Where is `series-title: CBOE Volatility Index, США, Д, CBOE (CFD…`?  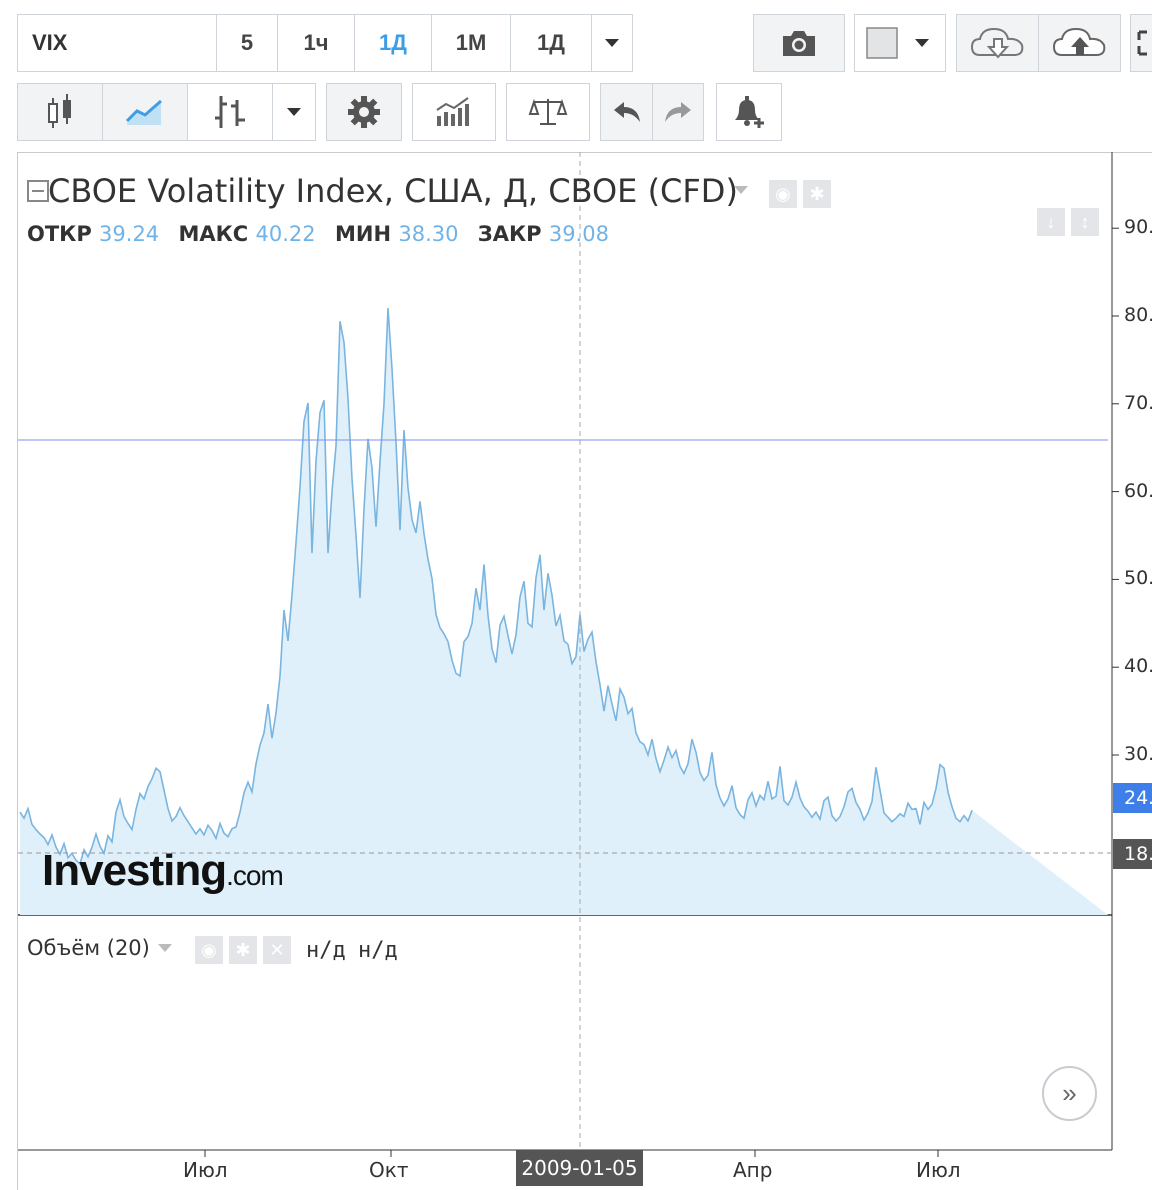 series-title: CBOE Volatility Index, США, Д, CBOE (CFD… is located at coordinates (393, 191).